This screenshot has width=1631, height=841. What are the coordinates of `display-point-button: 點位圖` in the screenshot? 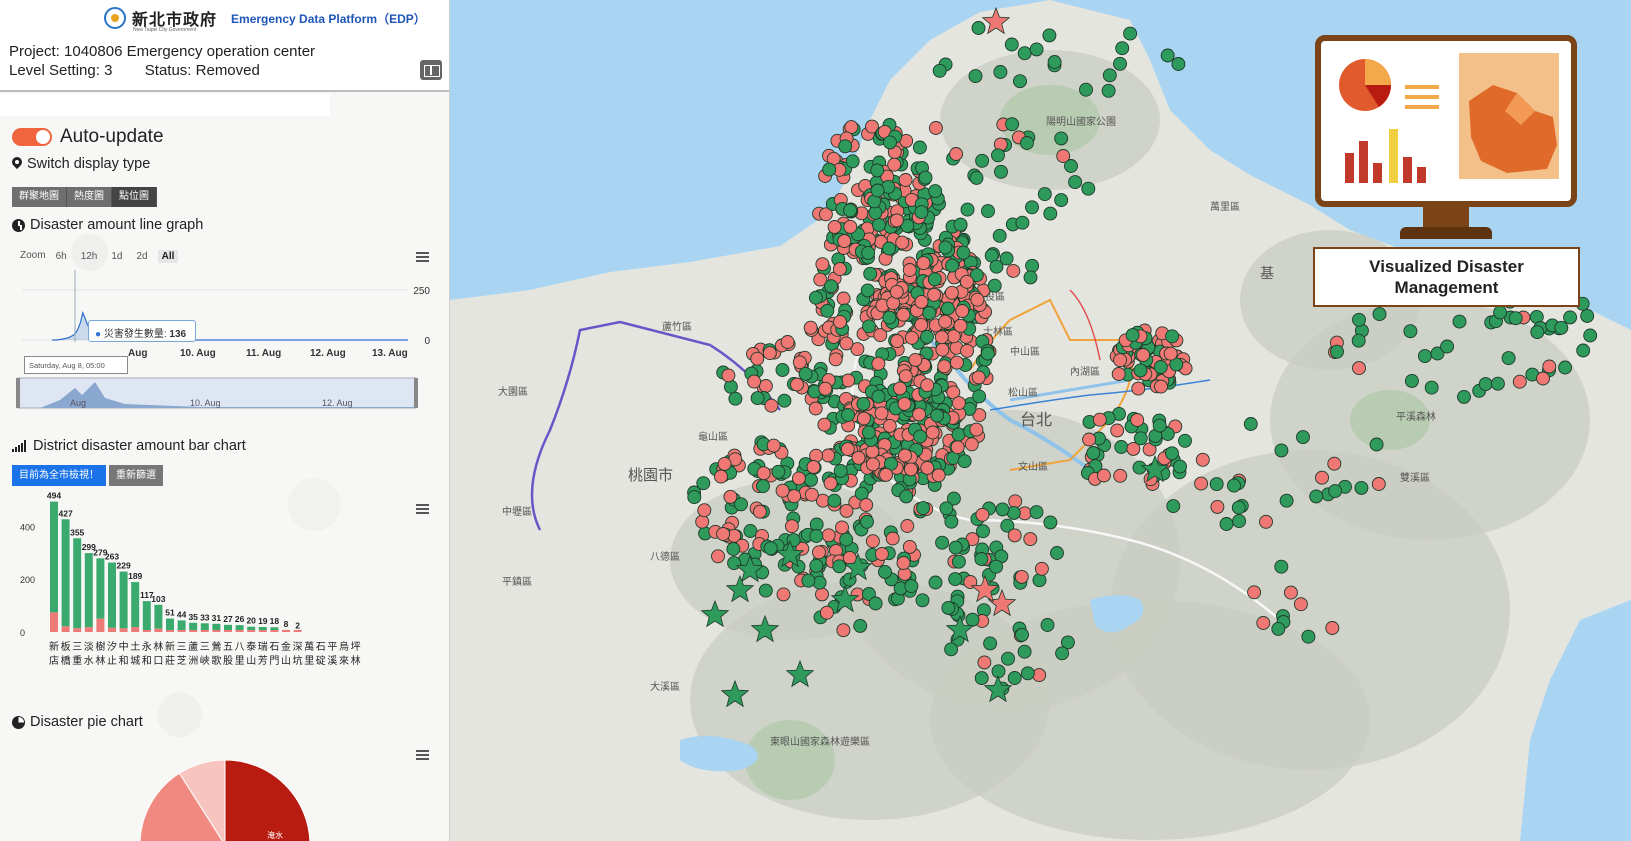 It's located at (134, 197).